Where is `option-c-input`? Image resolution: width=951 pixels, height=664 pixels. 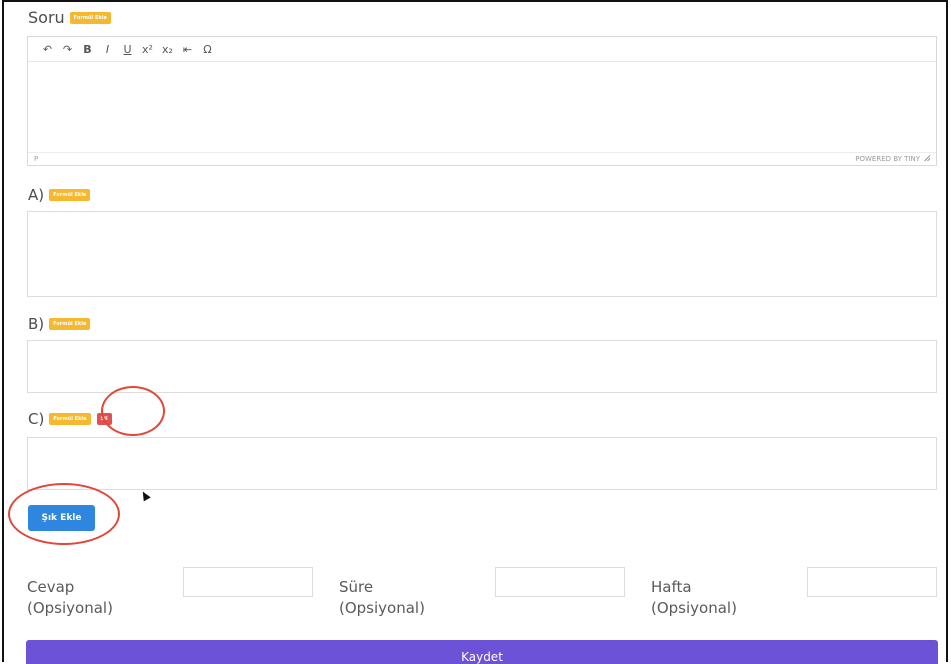 option-c-input is located at coordinates (482, 463).